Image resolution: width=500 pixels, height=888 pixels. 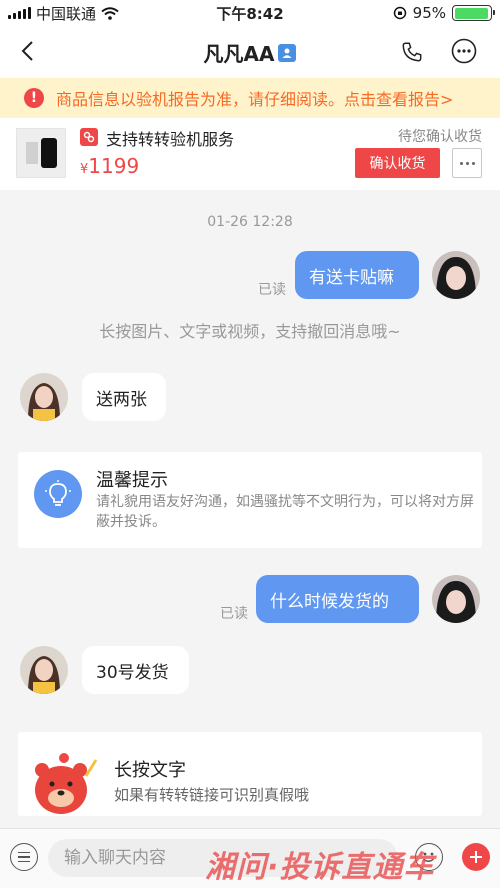 What do you see at coordinates (440, 137) in the screenshot?
I see `order-status: 待您确认收货` at bounding box center [440, 137].